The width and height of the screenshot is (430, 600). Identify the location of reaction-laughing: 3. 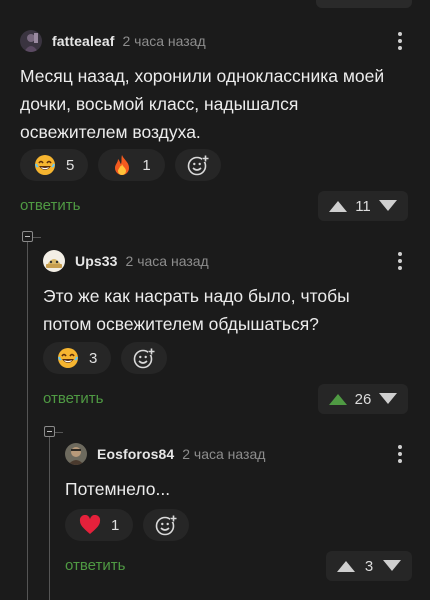
(77, 358).